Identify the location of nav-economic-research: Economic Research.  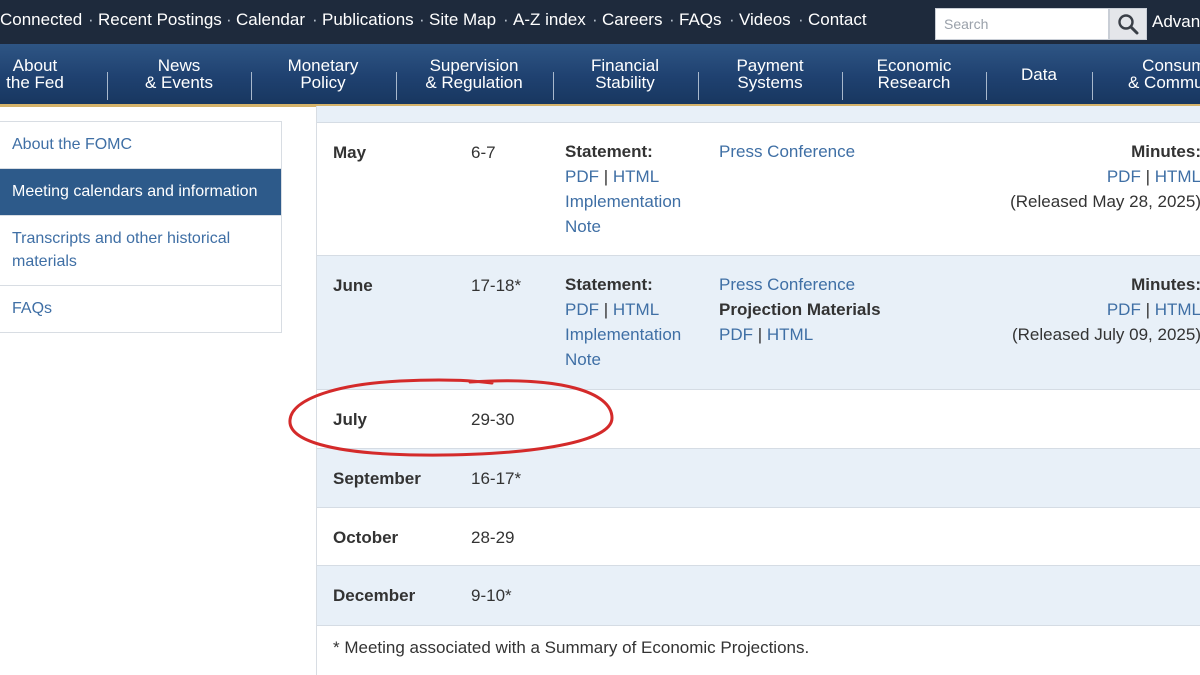
(914, 74).